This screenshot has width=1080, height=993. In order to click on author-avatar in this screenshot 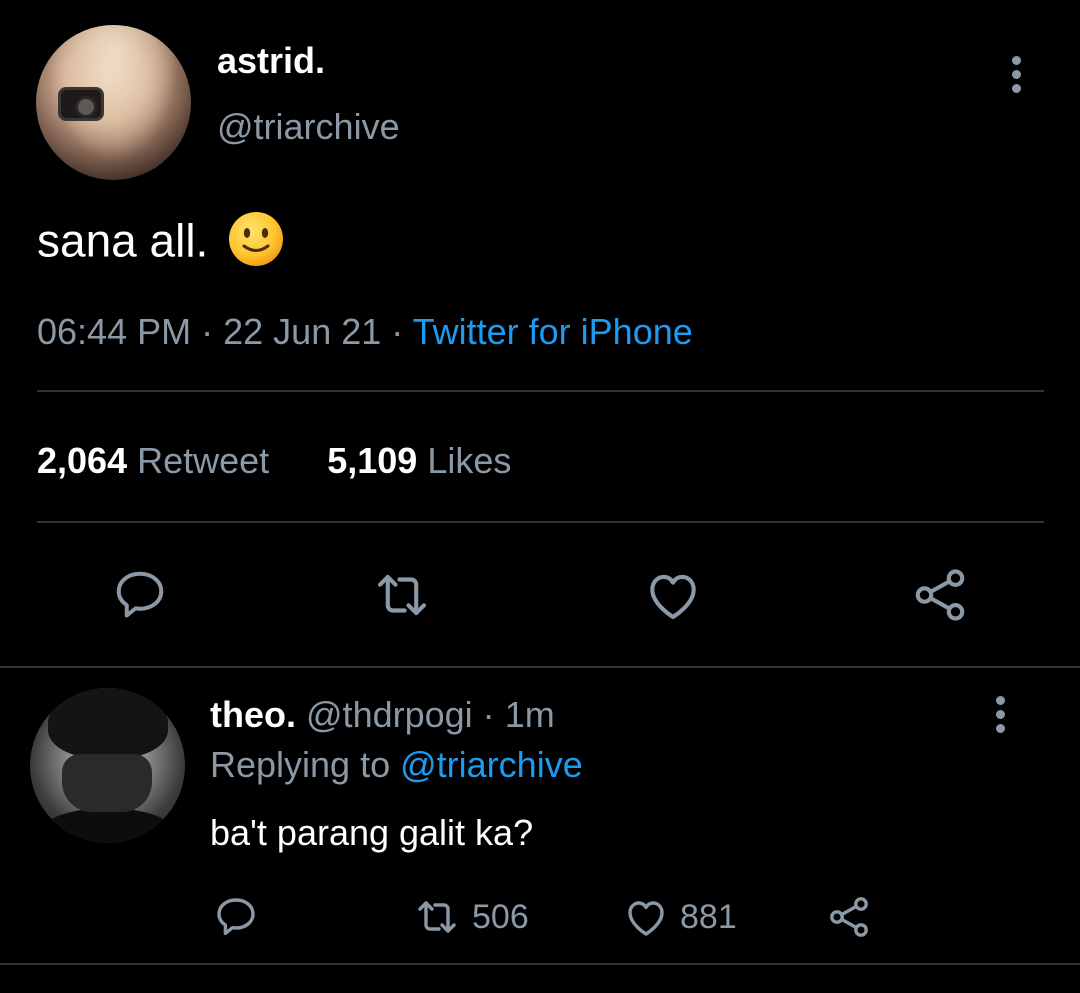, I will do `click(113, 102)`.